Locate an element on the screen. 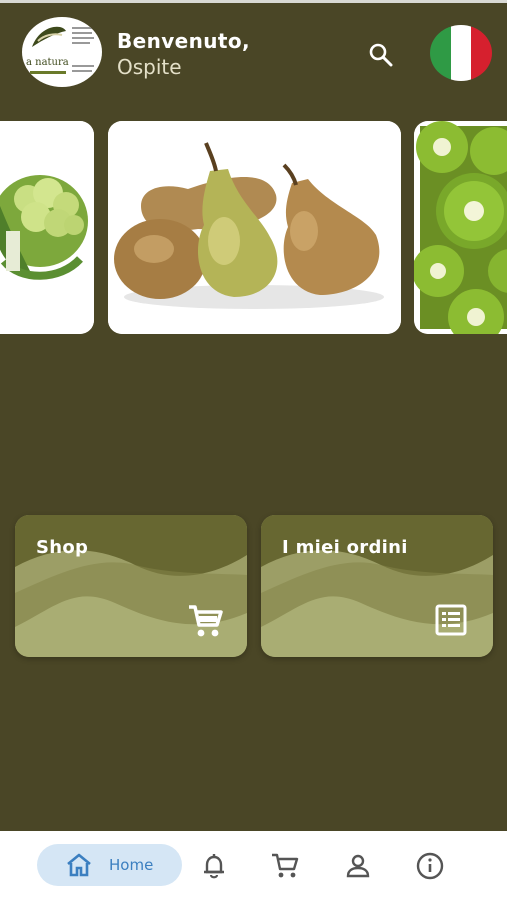  user-name: Ospite is located at coordinates (149, 67).